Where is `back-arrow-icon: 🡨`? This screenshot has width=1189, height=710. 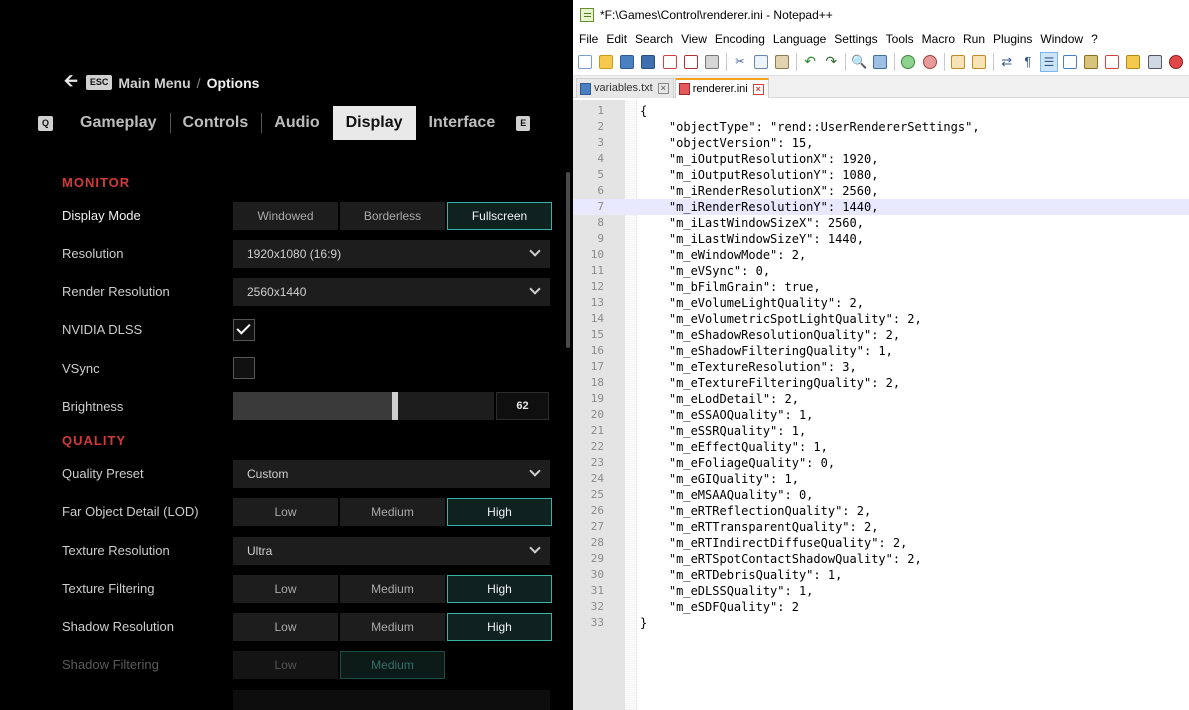
back-arrow-icon: 🡨 is located at coordinates (71, 82).